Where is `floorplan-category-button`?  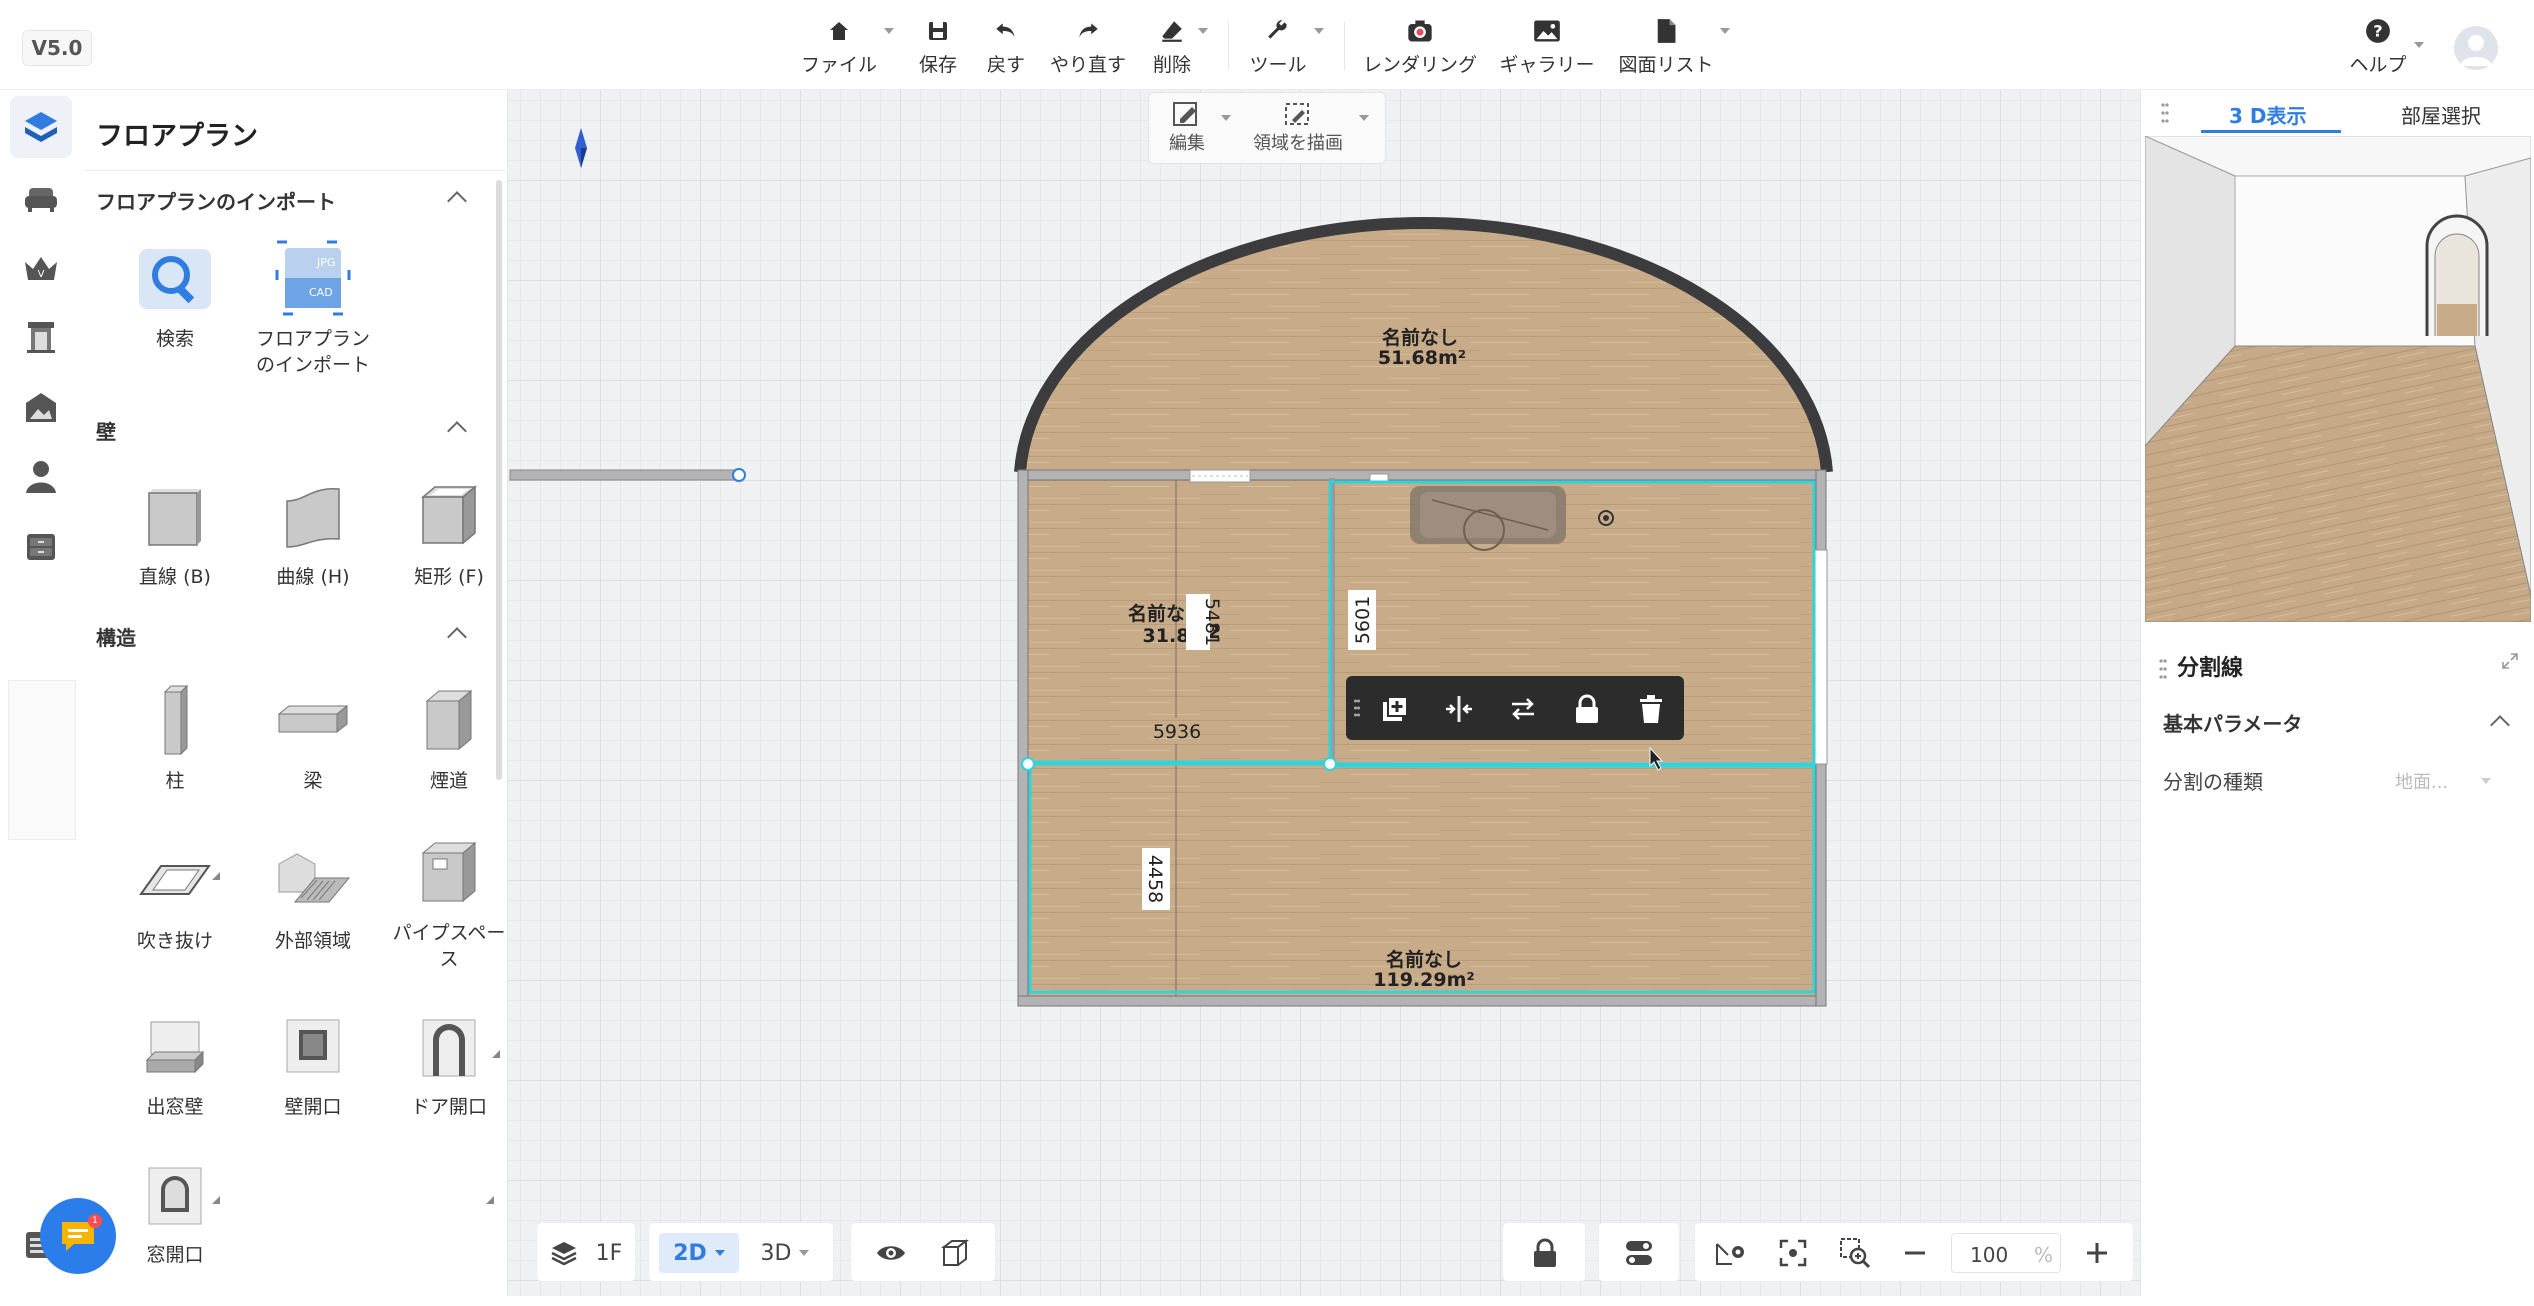 floorplan-category-button is located at coordinates (41, 127).